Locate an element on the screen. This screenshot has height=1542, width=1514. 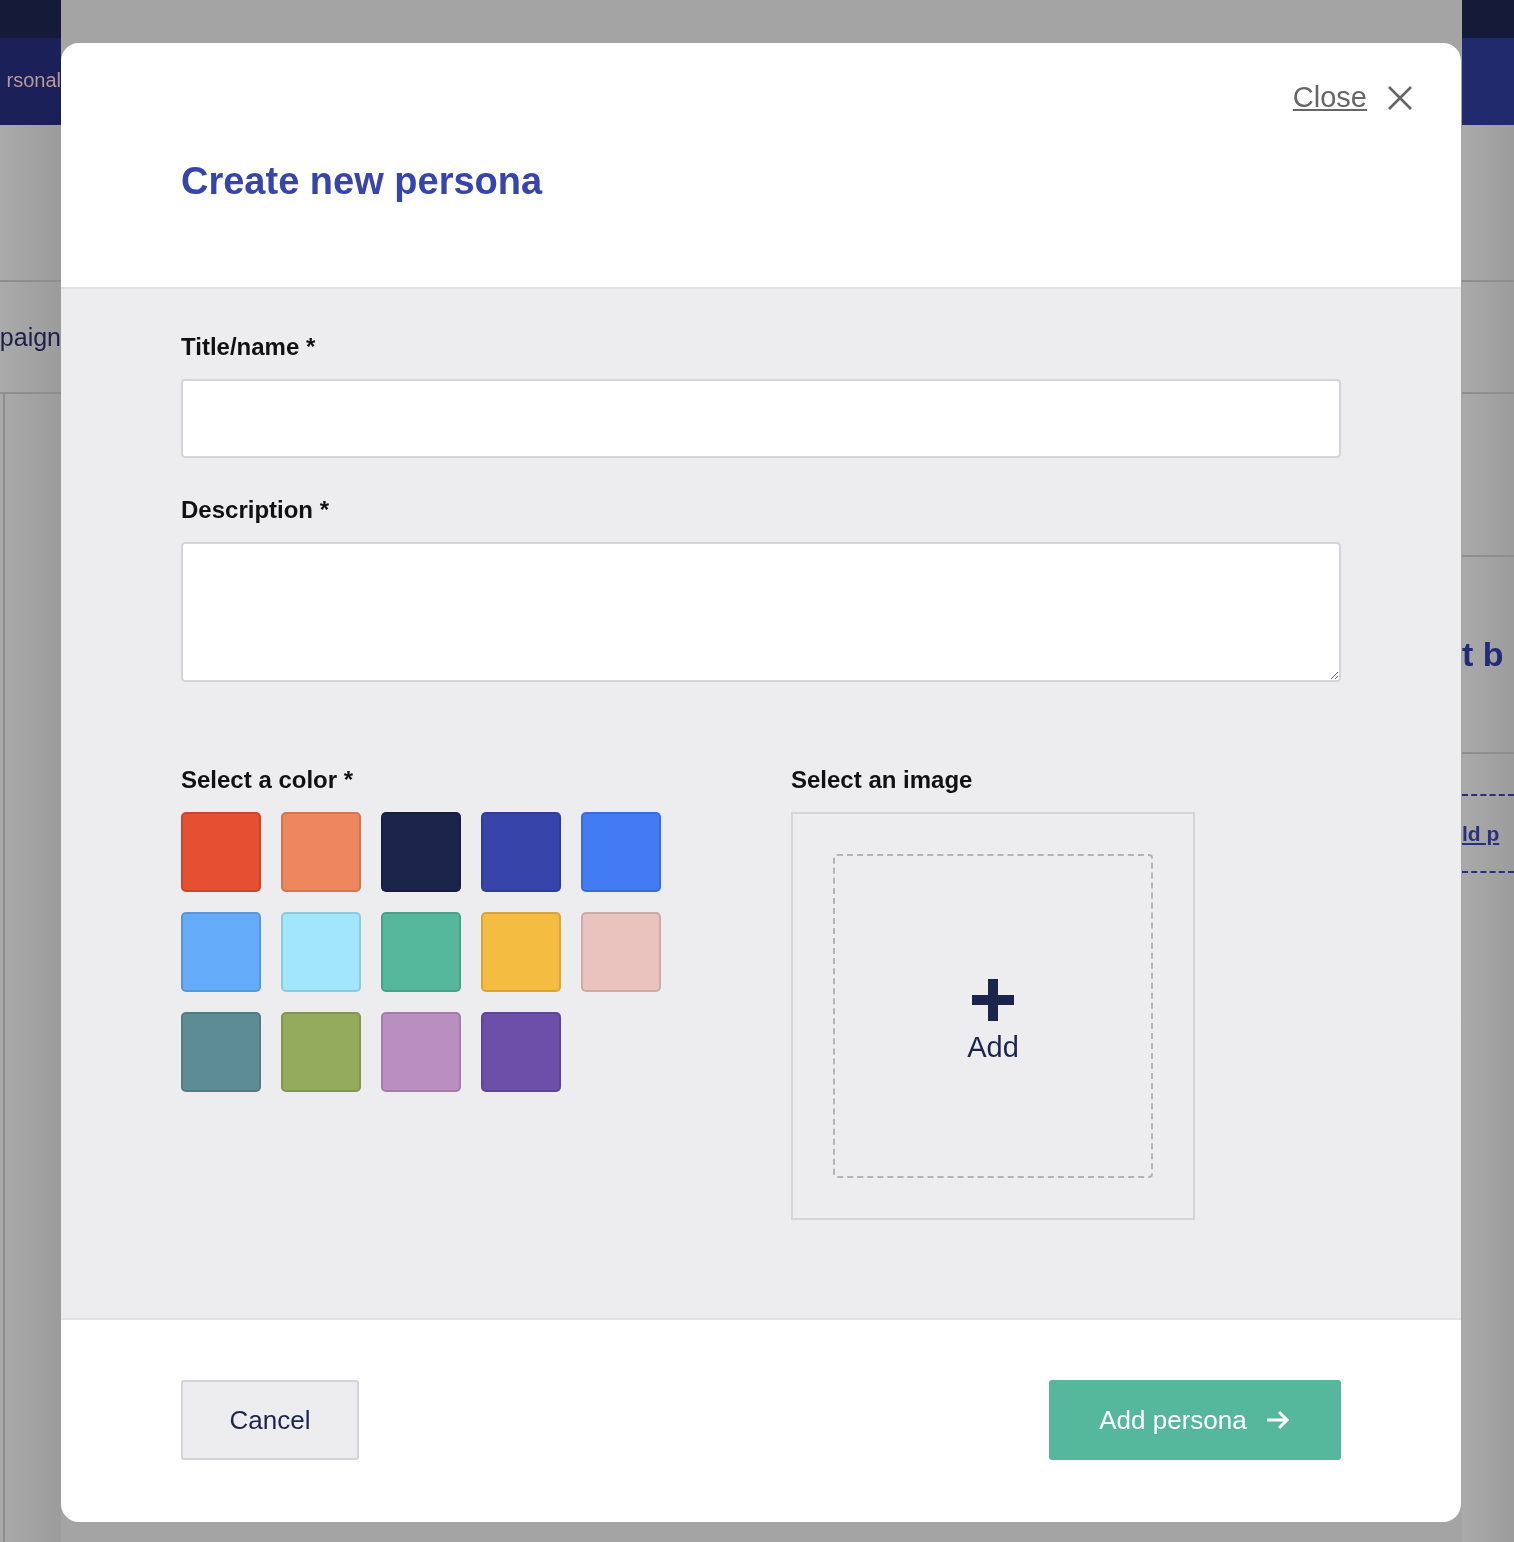
plus-icon is located at coordinates (993, 999).